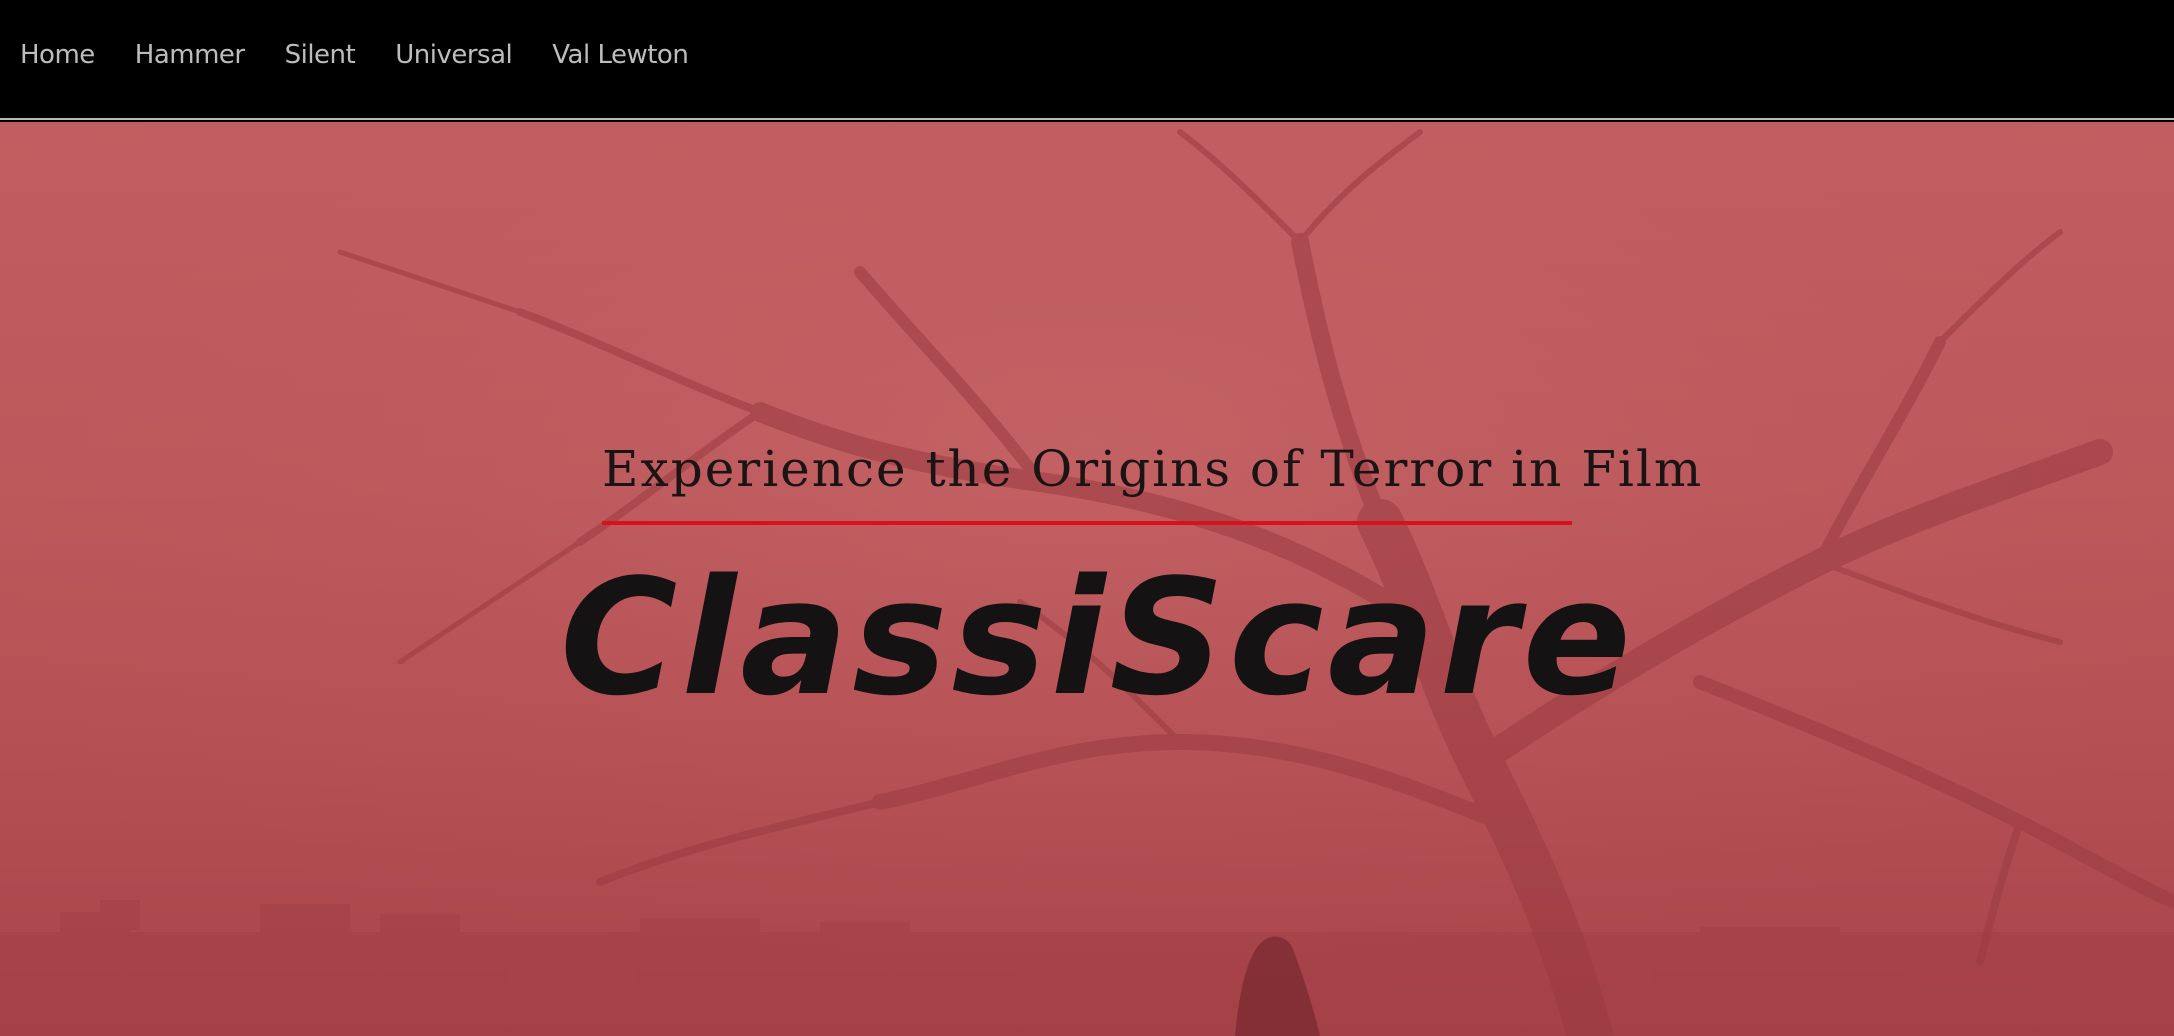 The width and height of the screenshot is (2174, 1036). I want to click on brand-title: ClassiScare, so click(1098, 637).